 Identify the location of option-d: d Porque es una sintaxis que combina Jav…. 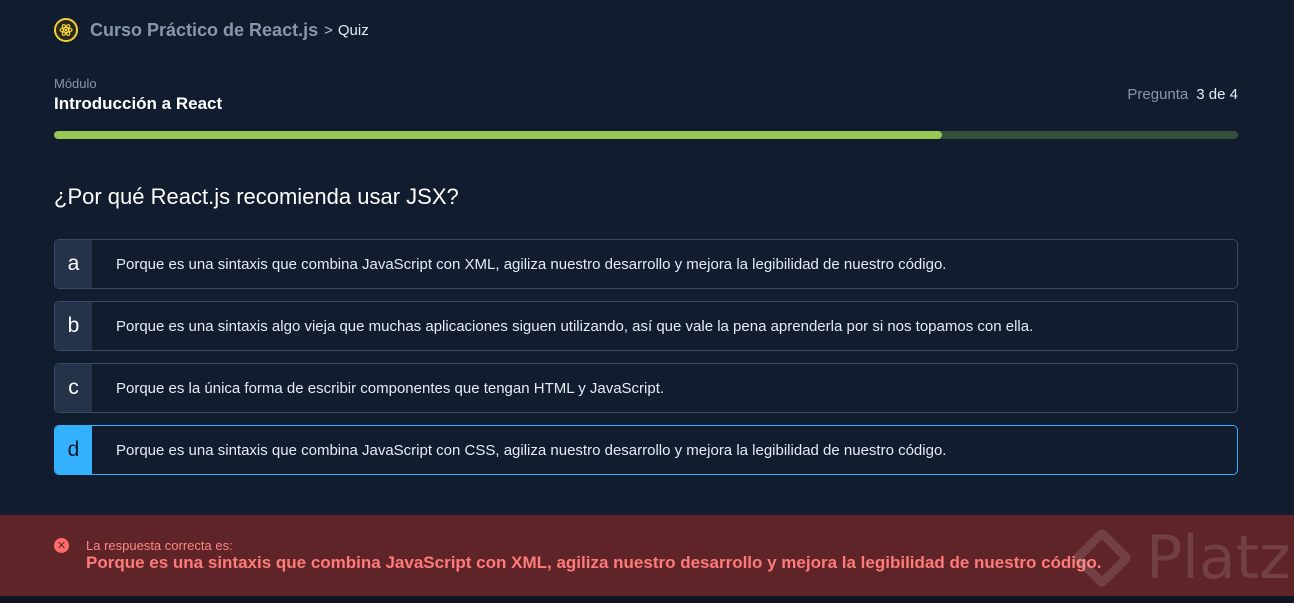
(646, 450).